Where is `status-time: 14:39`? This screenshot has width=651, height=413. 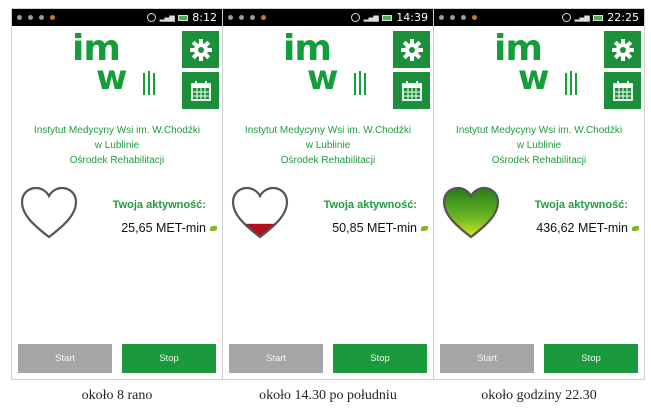 status-time: 14:39 is located at coordinates (412, 17).